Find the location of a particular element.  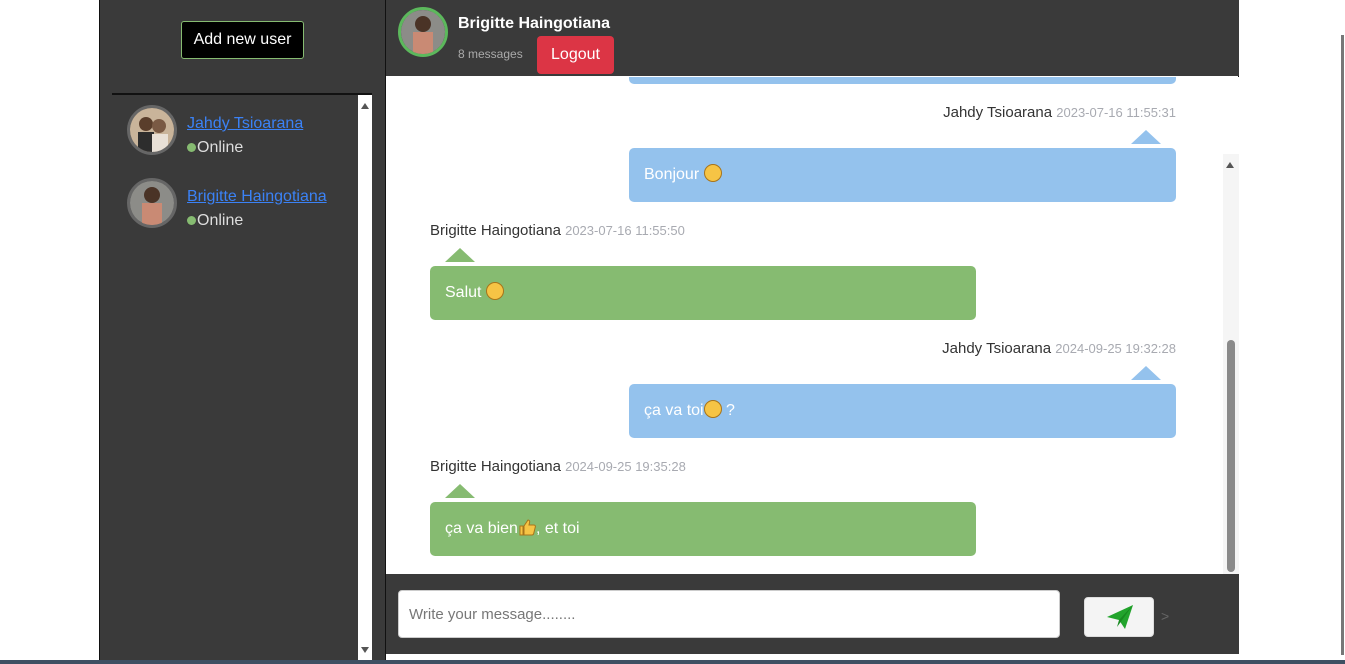

message-text: ça va bien is located at coordinates (481, 528).